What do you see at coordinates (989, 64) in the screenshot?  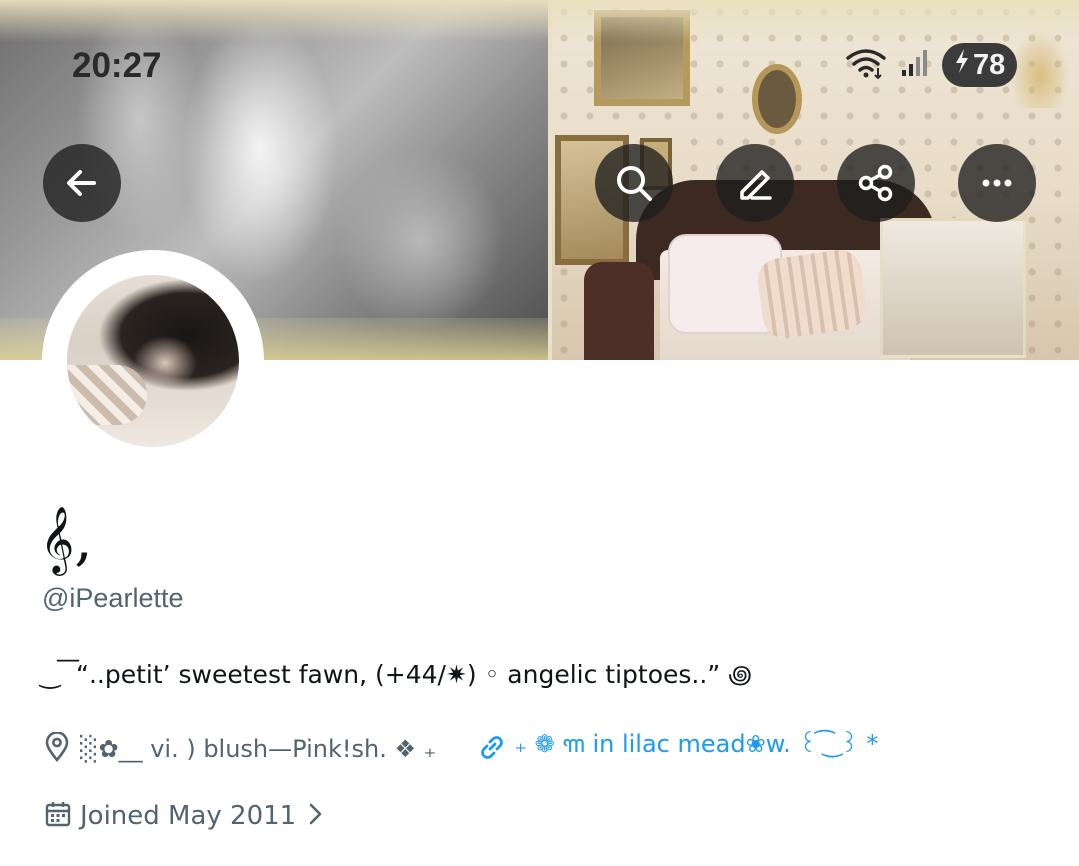 I see `battery-level: 78` at bounding box center [989, 64].